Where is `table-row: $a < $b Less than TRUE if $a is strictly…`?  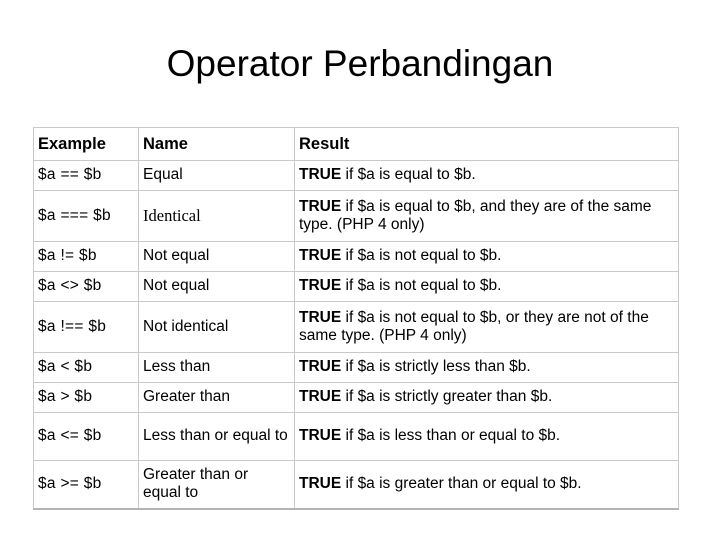 table-row: $a < $b Less than TRUE if $a is strictly… is located at coordinates (356, 367).